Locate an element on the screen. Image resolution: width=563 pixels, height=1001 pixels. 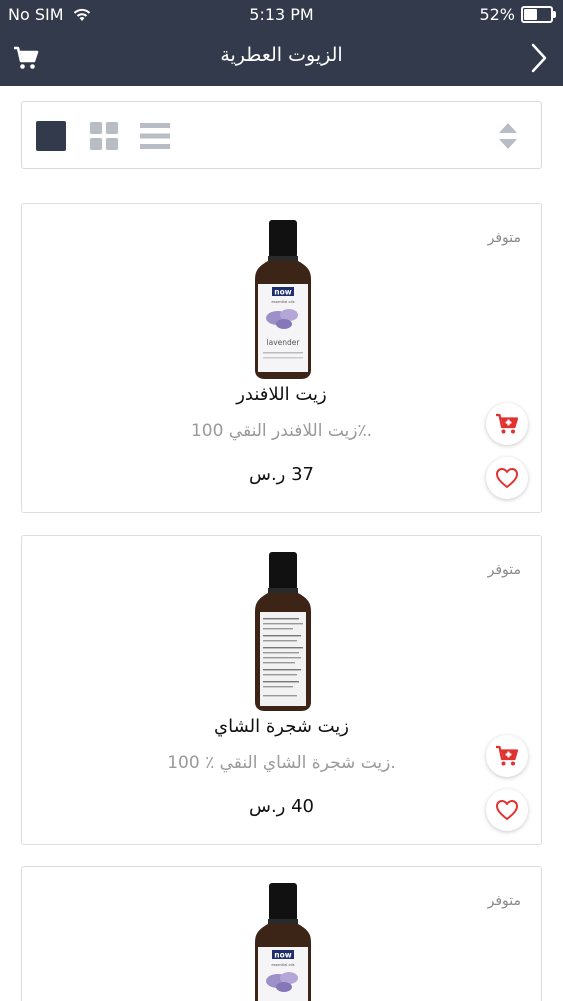
product-description: 100 ٪ زيت شجرة الشاي النقي. is located at coordinates (281, 763).